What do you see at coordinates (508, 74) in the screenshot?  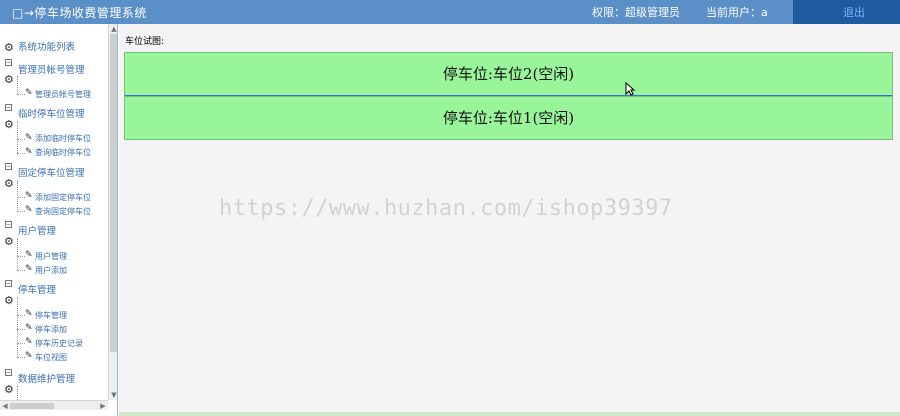 I see `parking-slot-2: 停车位:车位2(空闲)` at bounding box center [508, 74].